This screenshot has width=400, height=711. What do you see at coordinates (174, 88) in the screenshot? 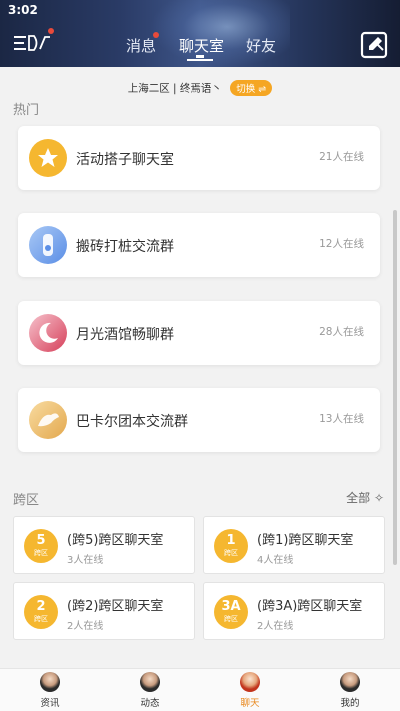
I see `server-name: 上海二区 | 终焉语丶` at bounding box center [174, 88].